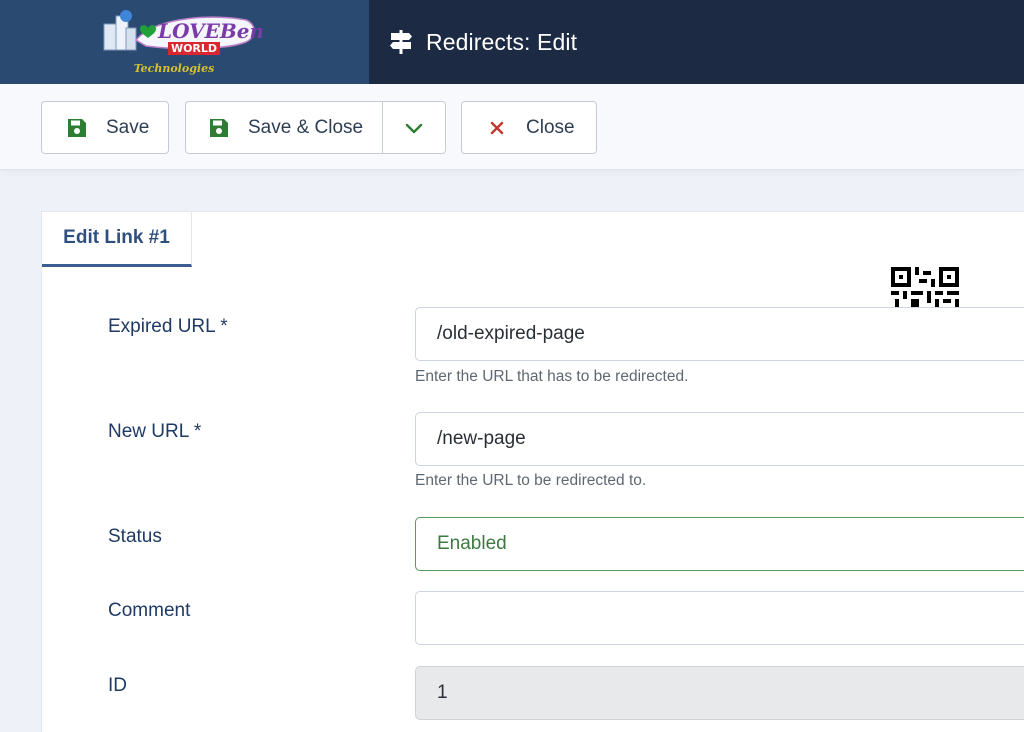  I want to click on save-close-button-label: Save & Close, so click(306, 127).